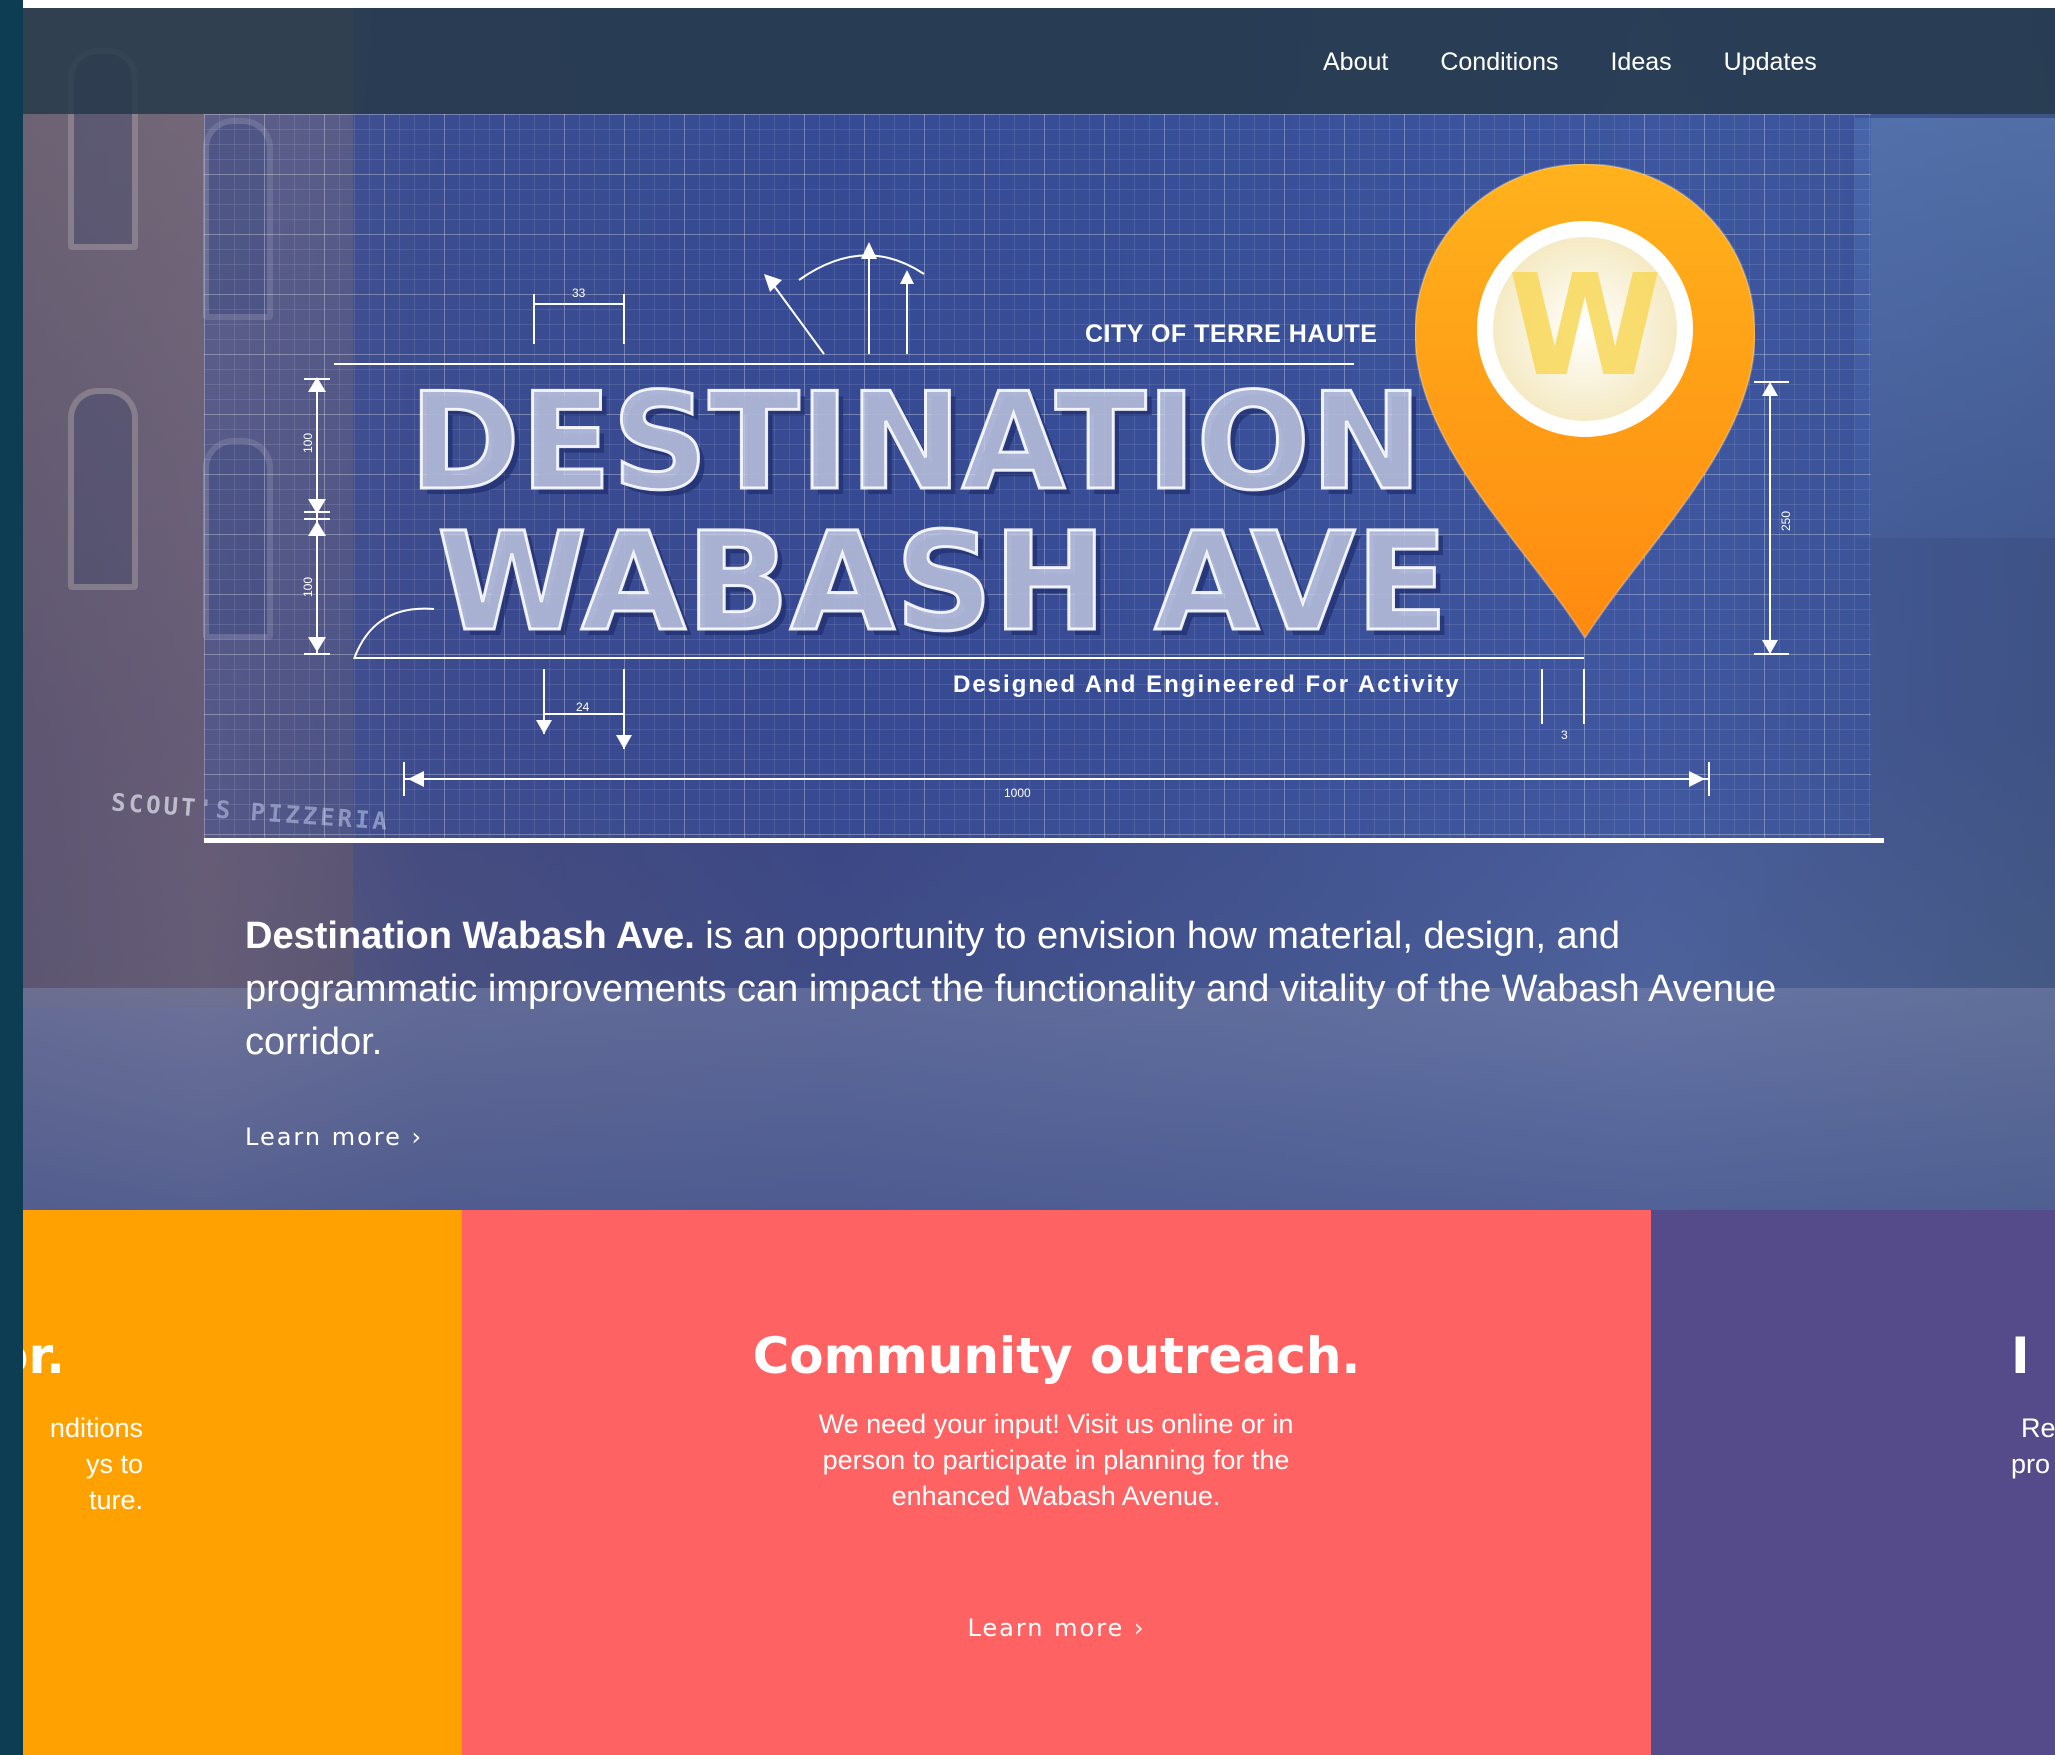  Describe the element at coordinates (1955, 328) in the screenshot. I see `background-sky` at that location.